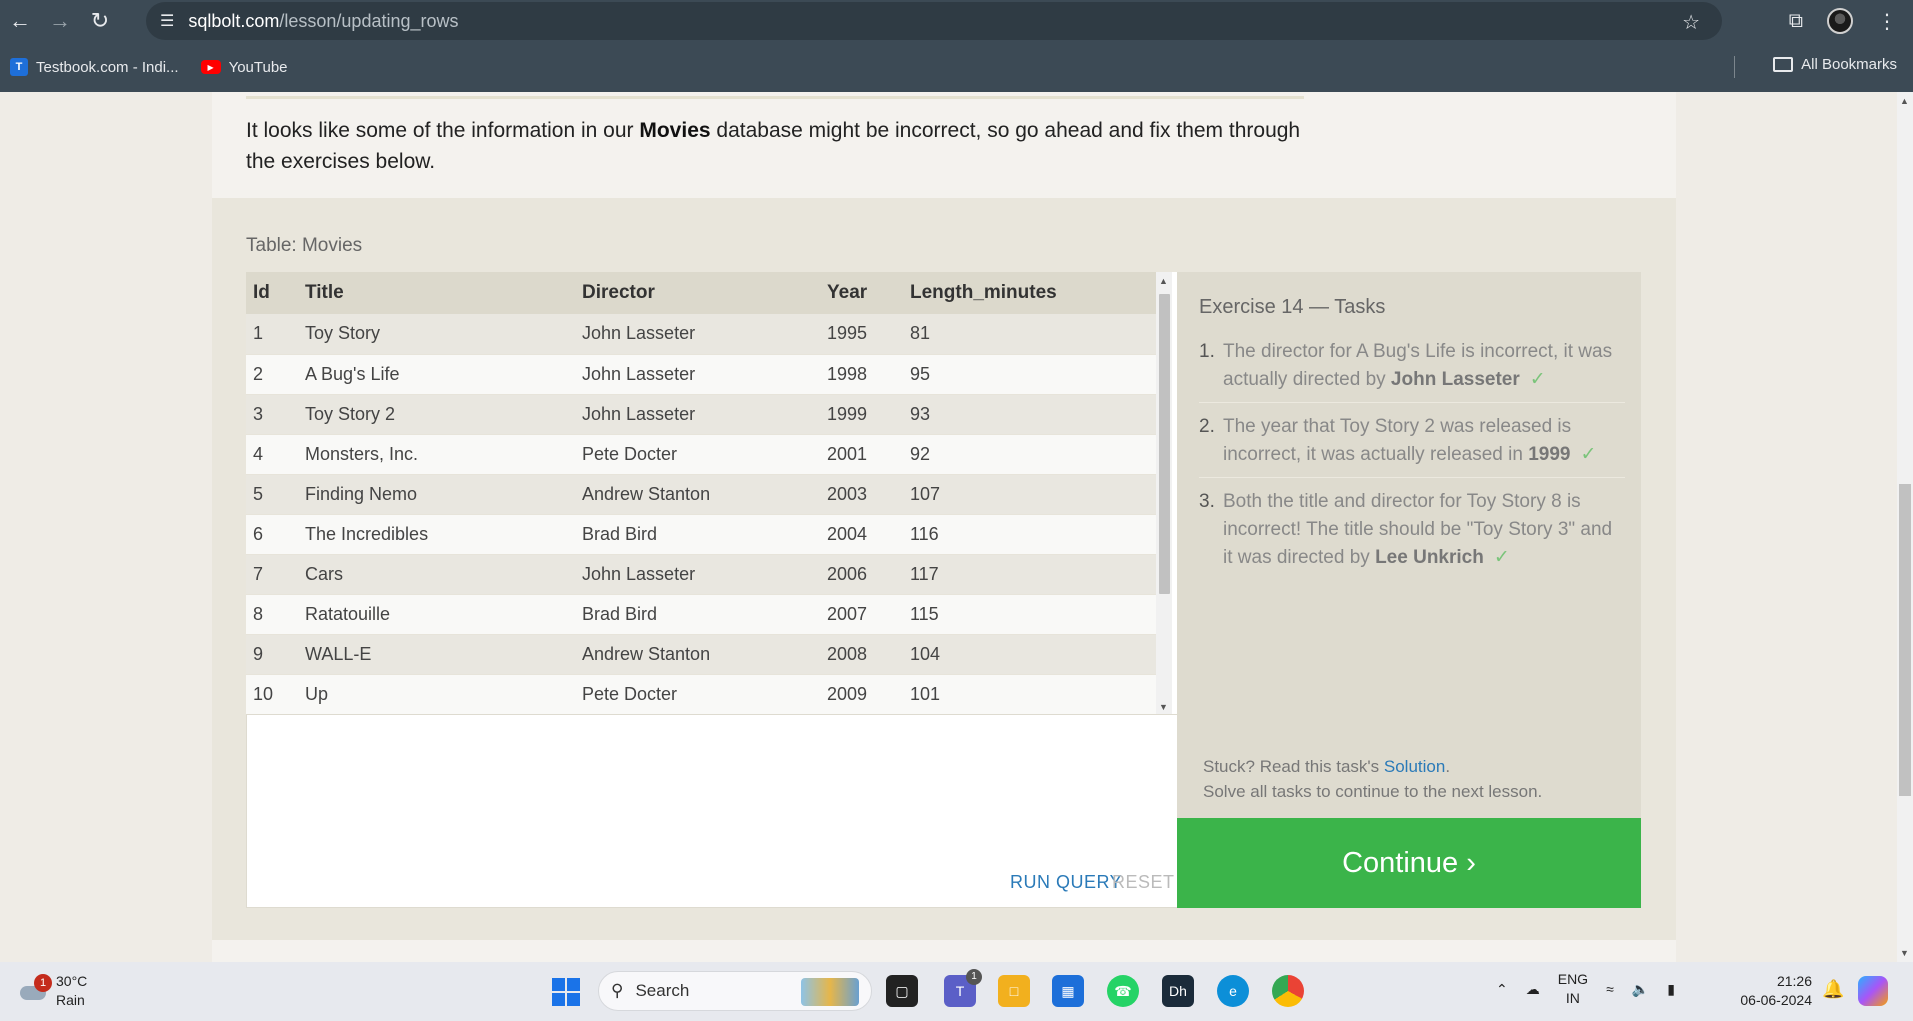 The width and height of the screenshot is (1913, 1021). Describe the element at coordinates (1640, 989) in the screenshot. I see `volume-icon: 🔈` at that location.